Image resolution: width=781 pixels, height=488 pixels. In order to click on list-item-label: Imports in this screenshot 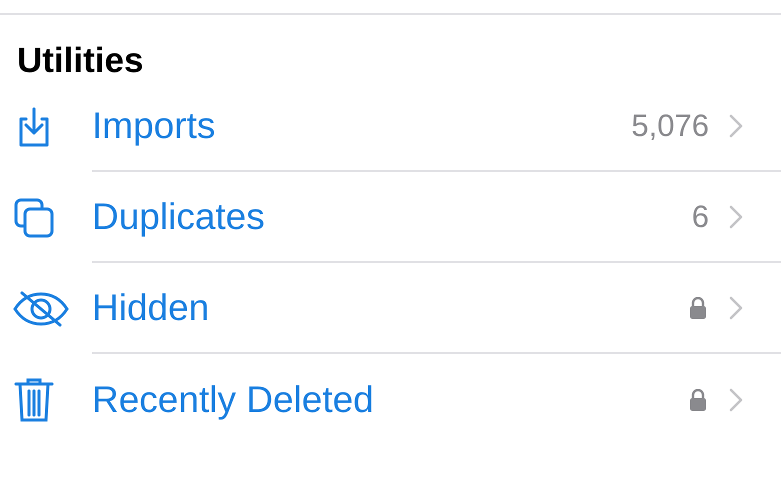, I will do `click(362, 125)`.